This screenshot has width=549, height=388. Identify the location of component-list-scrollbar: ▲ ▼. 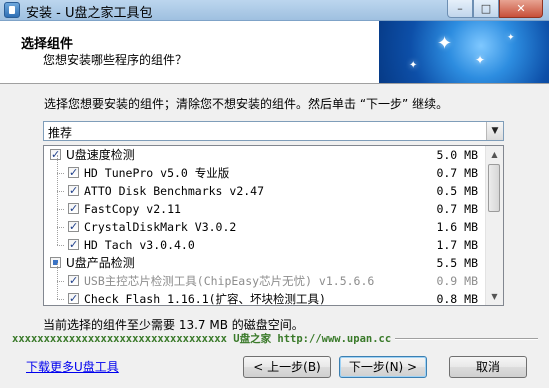
(494, 225).